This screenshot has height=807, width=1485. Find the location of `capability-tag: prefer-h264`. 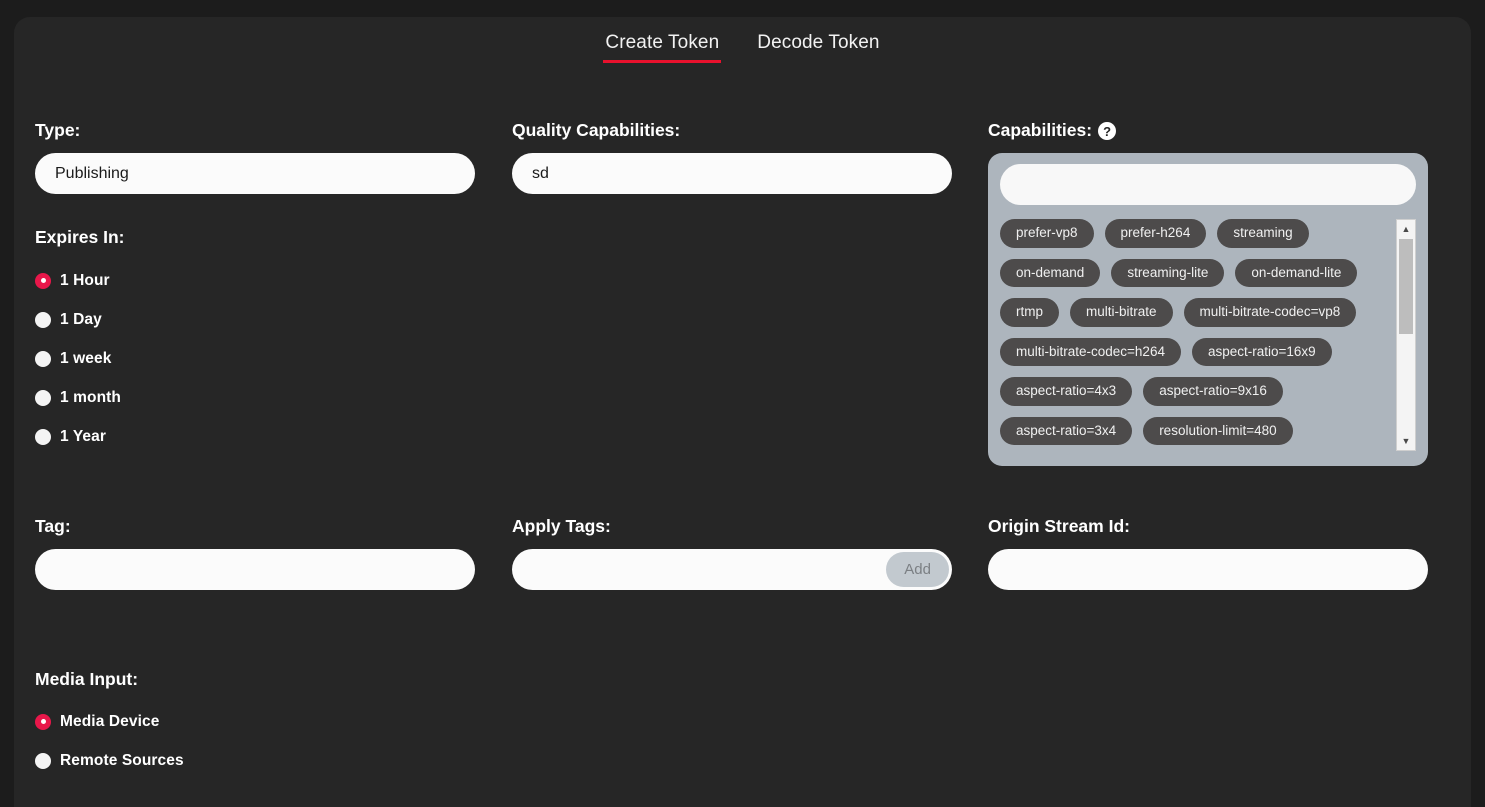

capability-tag: prefer-h264 is located at coordinates (1155, 233).